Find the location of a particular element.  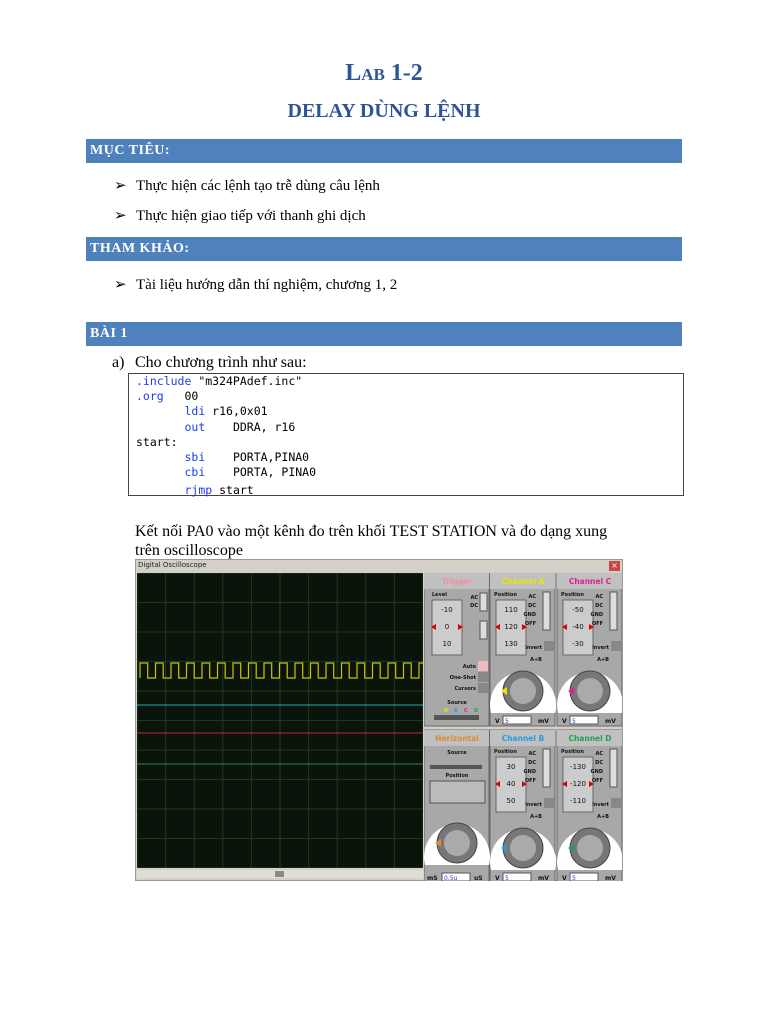

panel-label: B is located at coordinates (456, 711).